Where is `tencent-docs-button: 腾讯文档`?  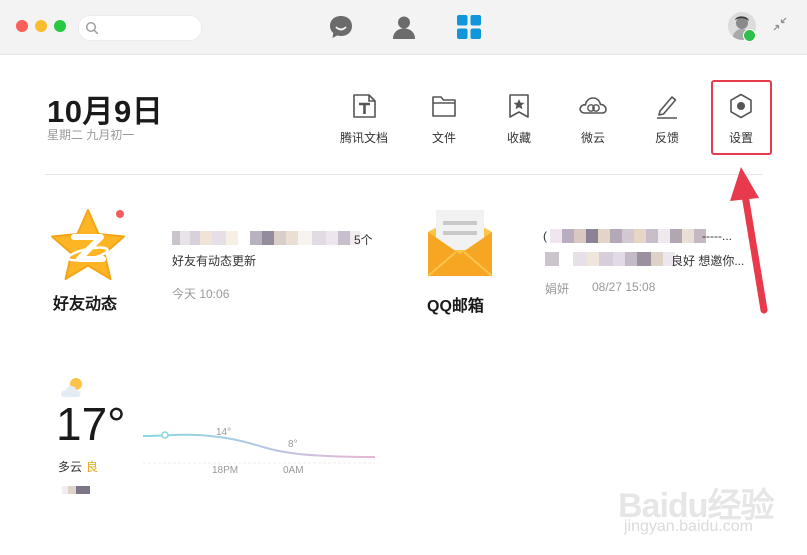 tencent-docs-button: 腾讯文档 is located at coordinates (364, 118).